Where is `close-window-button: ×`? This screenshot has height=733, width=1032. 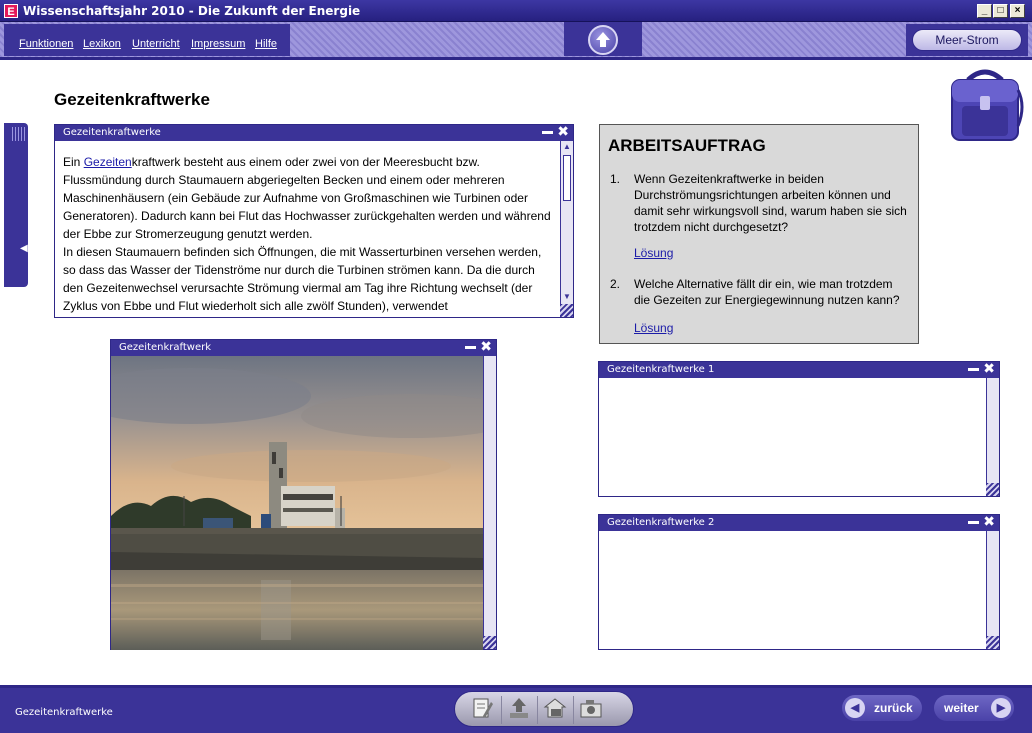
close-window-button: × is located at coordinates (1017, 11).